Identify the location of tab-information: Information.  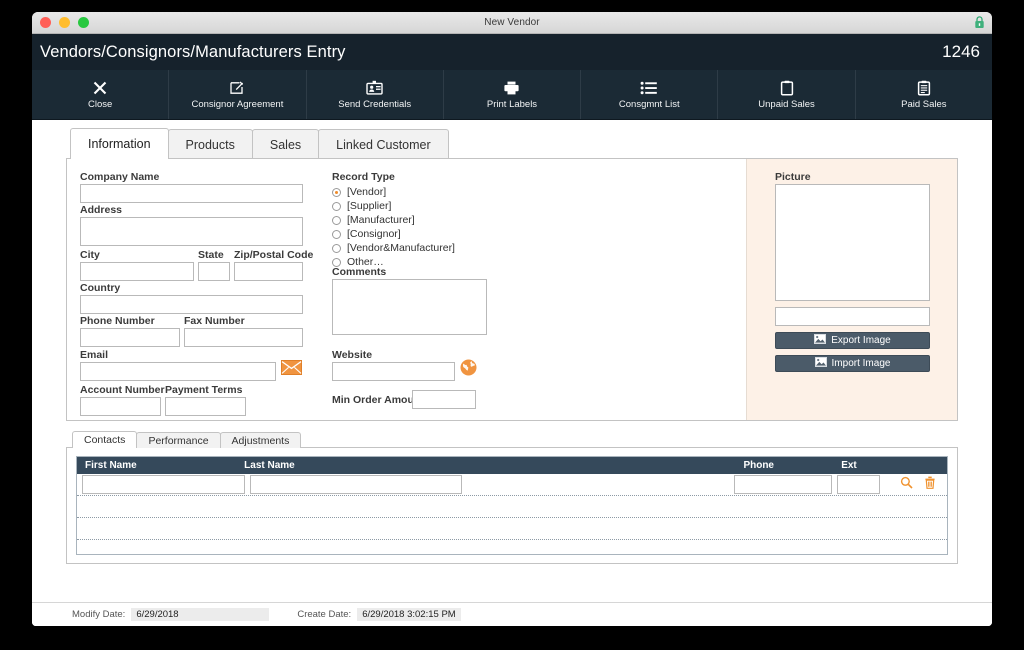
(119, 143).